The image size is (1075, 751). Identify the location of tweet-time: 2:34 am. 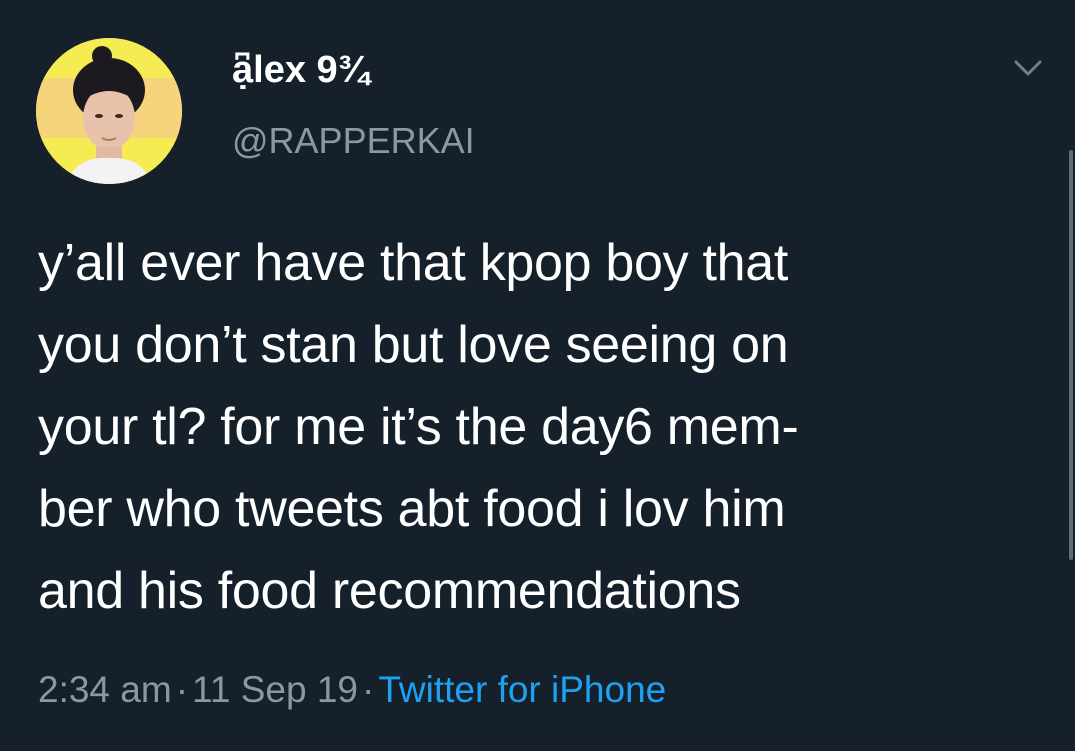
(105, 689).